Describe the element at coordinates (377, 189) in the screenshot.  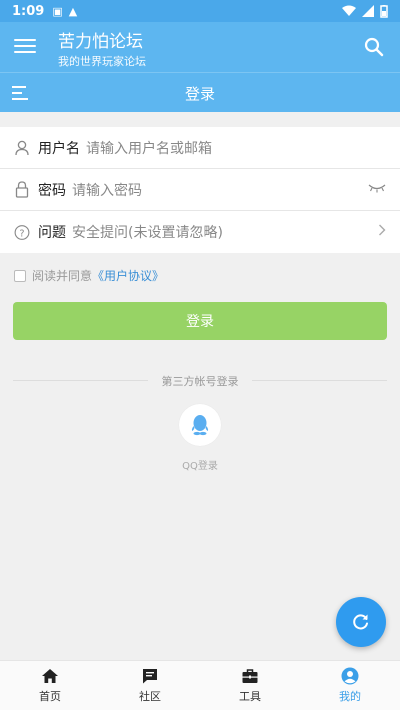
I see `eye-closed-icon` at that location.